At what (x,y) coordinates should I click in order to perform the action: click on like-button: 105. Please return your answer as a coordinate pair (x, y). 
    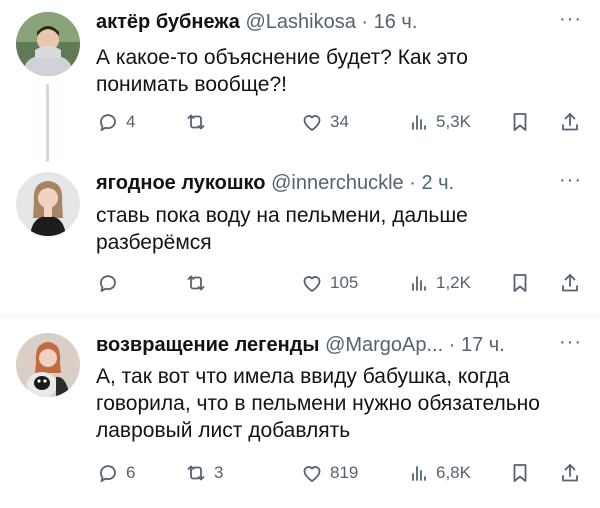
    Looking at the image, I should click on (329, 283).